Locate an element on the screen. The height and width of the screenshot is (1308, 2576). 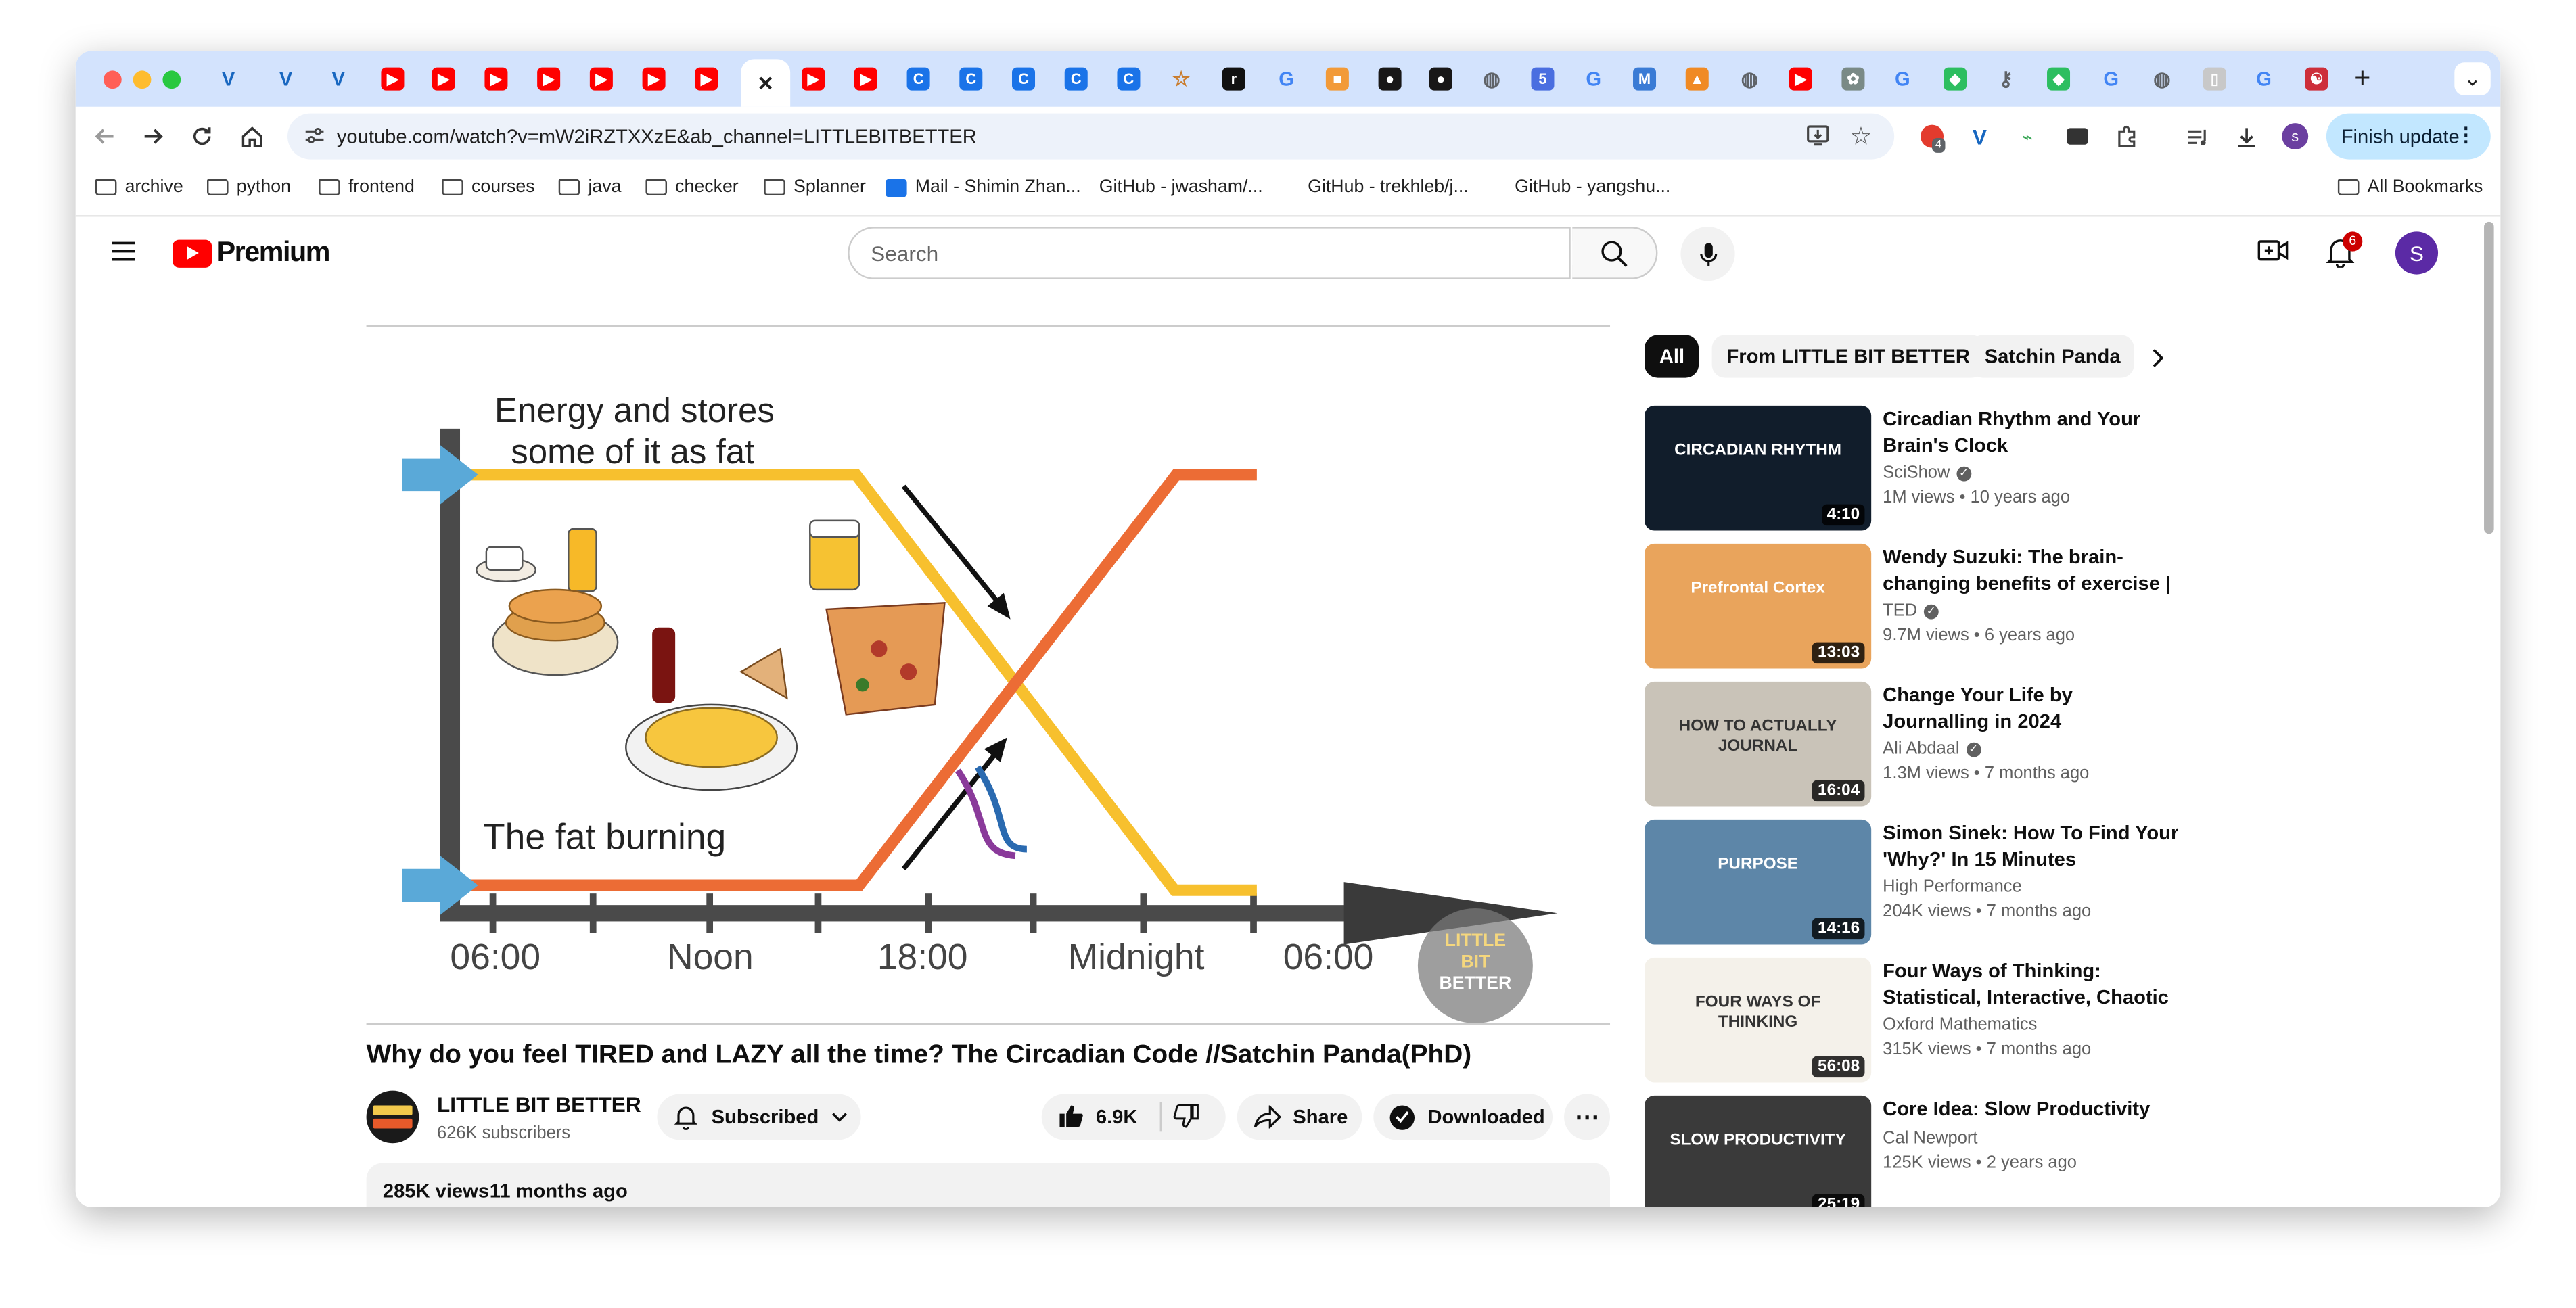
create-button is located at coordinates (2274, 255).